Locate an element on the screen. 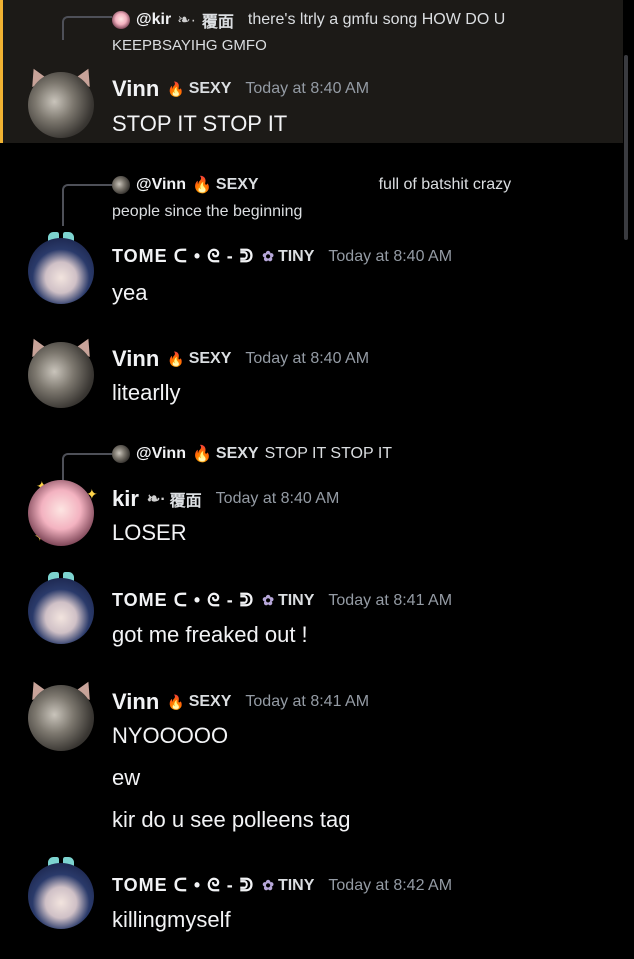 This screenshot has width=634, height=959. role-tag: ❧· 覆面 is located at coordinates (174, 499).